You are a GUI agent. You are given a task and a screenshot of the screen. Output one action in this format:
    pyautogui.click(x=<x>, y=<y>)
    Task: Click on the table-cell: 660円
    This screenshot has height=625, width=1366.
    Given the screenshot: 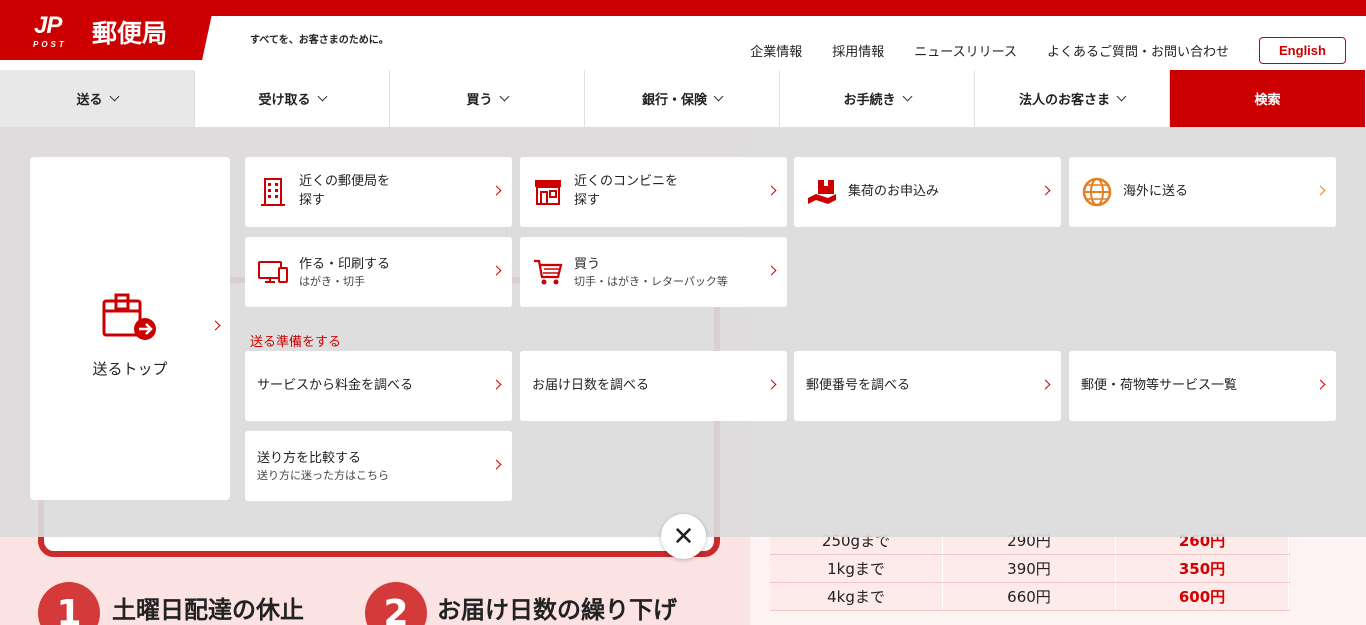 What is the action you would take?
    pyautogui.click(x=1029, y=596)
    